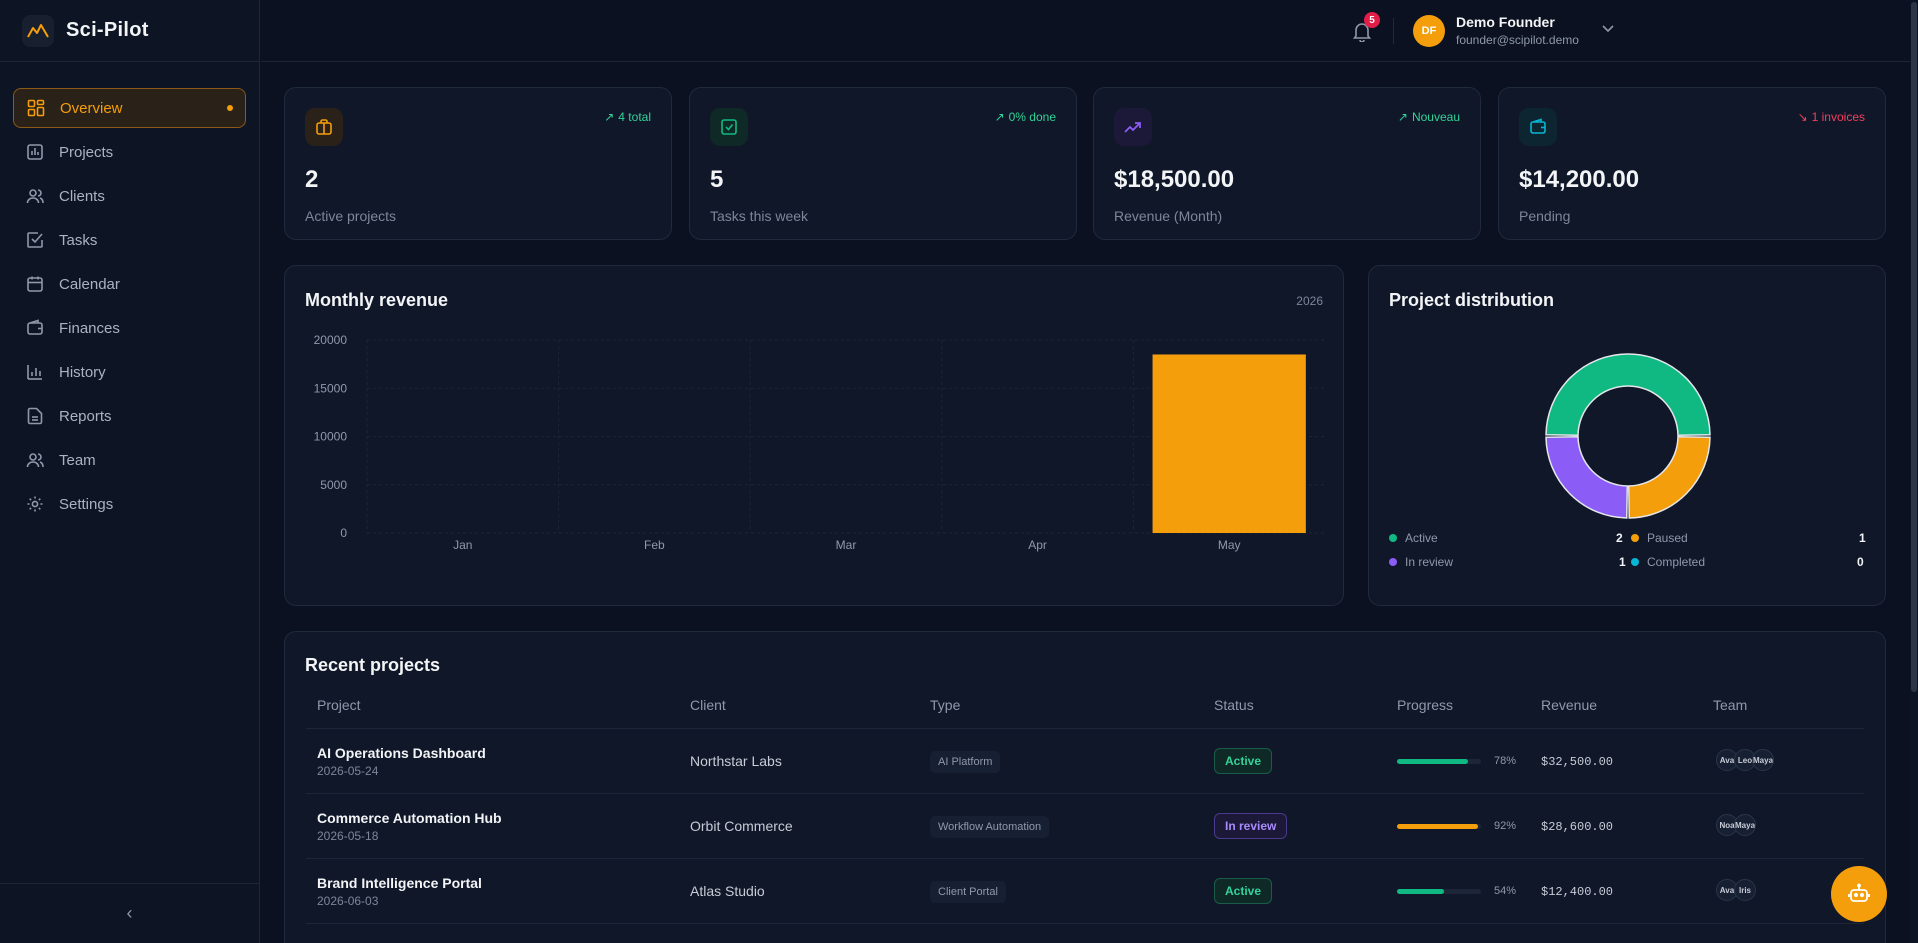 This screenshot has height=943, width=1918. What do you see at coordinates (1577, 827) in the screenshot?
I see `project-revenue: $28,600.00` at bounding box center [1577, 827].